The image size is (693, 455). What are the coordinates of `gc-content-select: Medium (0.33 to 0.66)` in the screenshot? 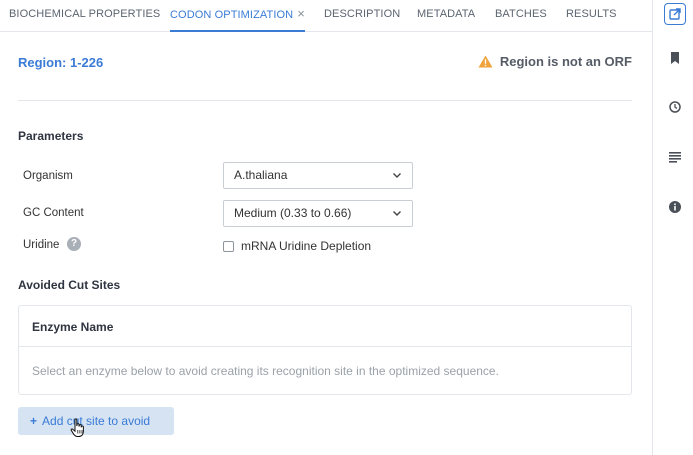 It's located at (318, 213).